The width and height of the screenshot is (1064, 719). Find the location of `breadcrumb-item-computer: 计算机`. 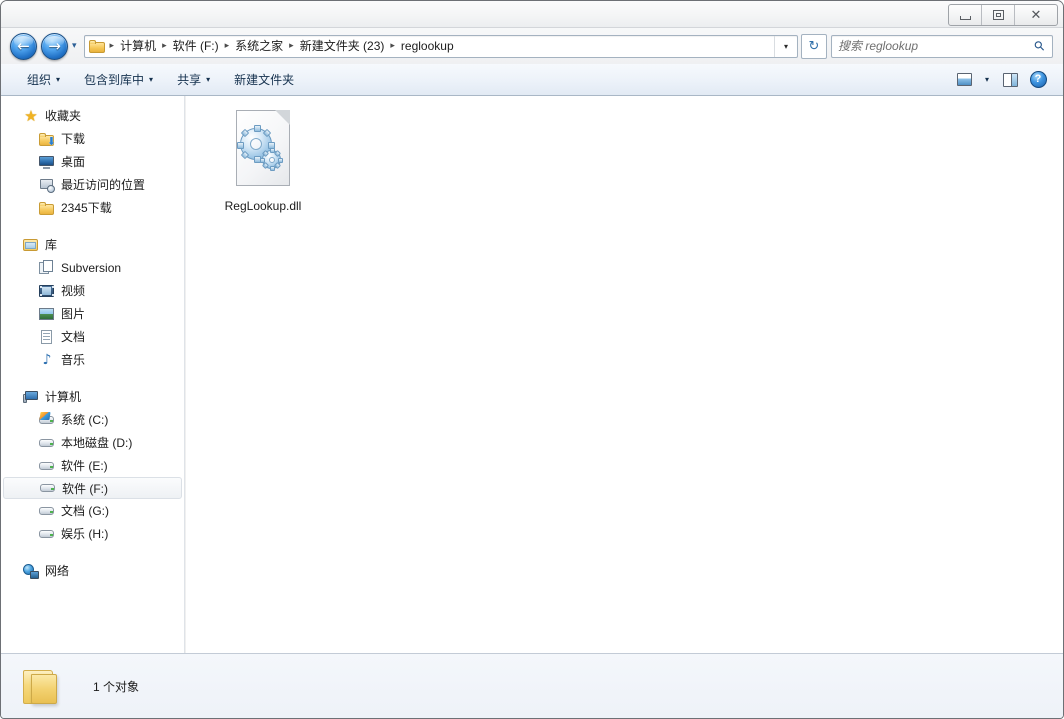

breadcrumb-item-computer: 计算机 is located at coordinates (138, 46).